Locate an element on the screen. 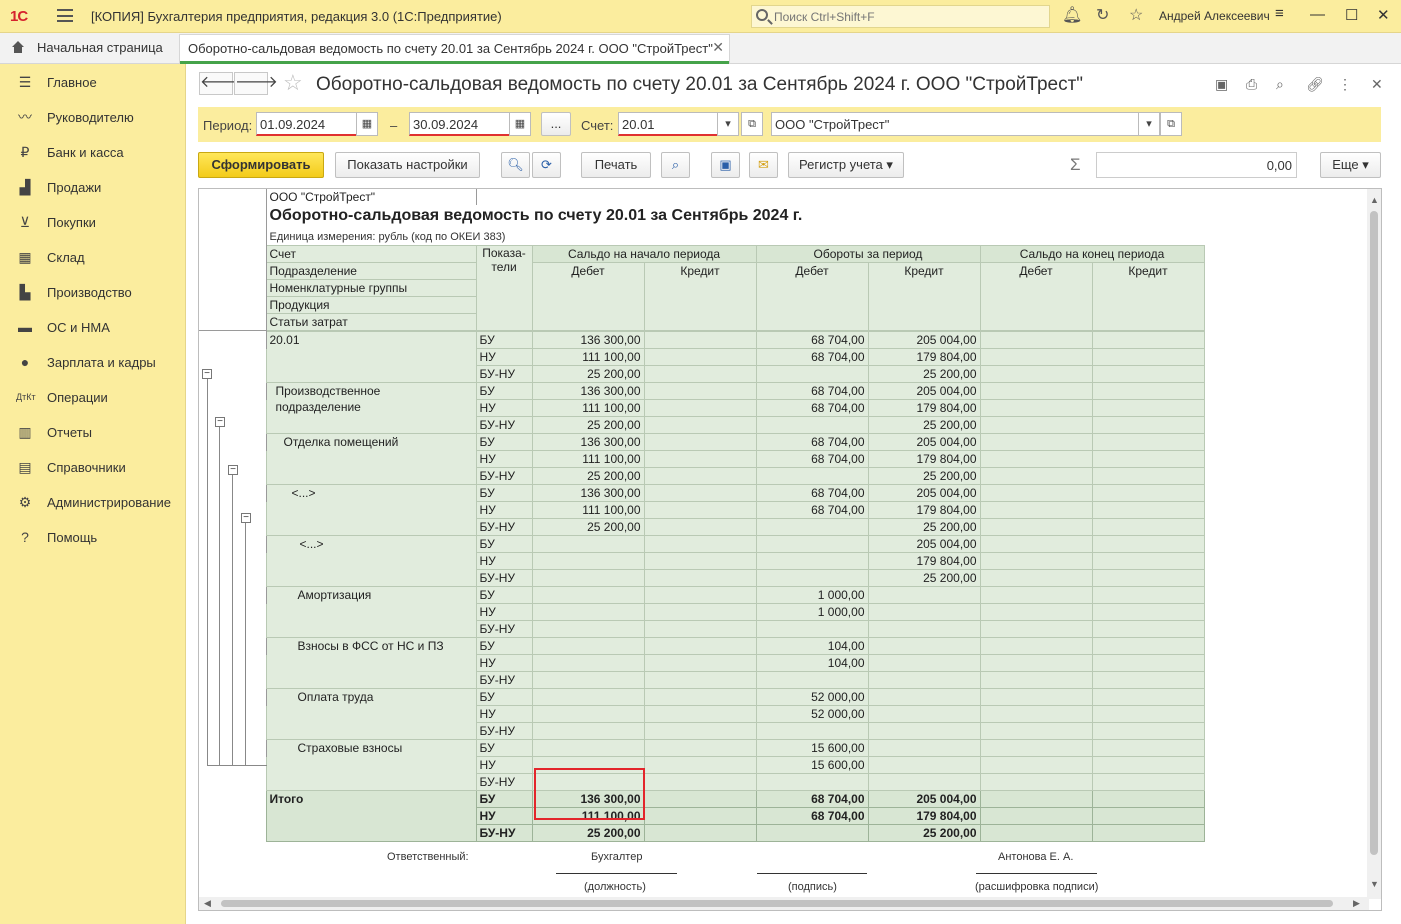 Image resolution: width=1401 pixels, height=924 pixels. minimize-icon: — is located at coordinates (1317, 14).